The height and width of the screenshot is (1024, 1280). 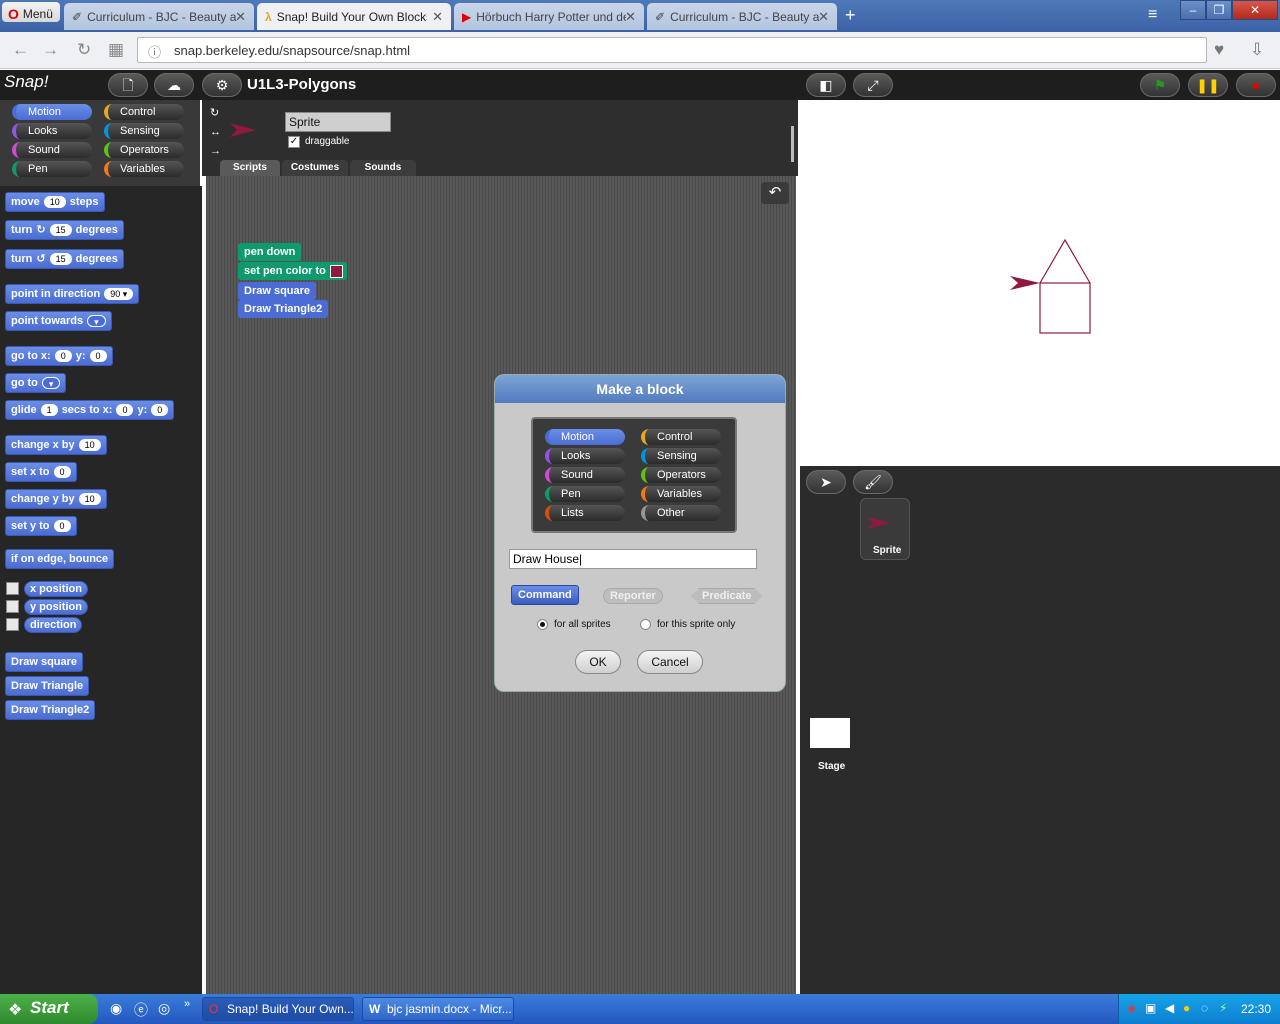 What do you see at coordinates (672, 50) in the screenshot?
I see `address-field: ⓘ snap.berkeley.edu/snapsource/snap.html` at bounding box center [672, 50].